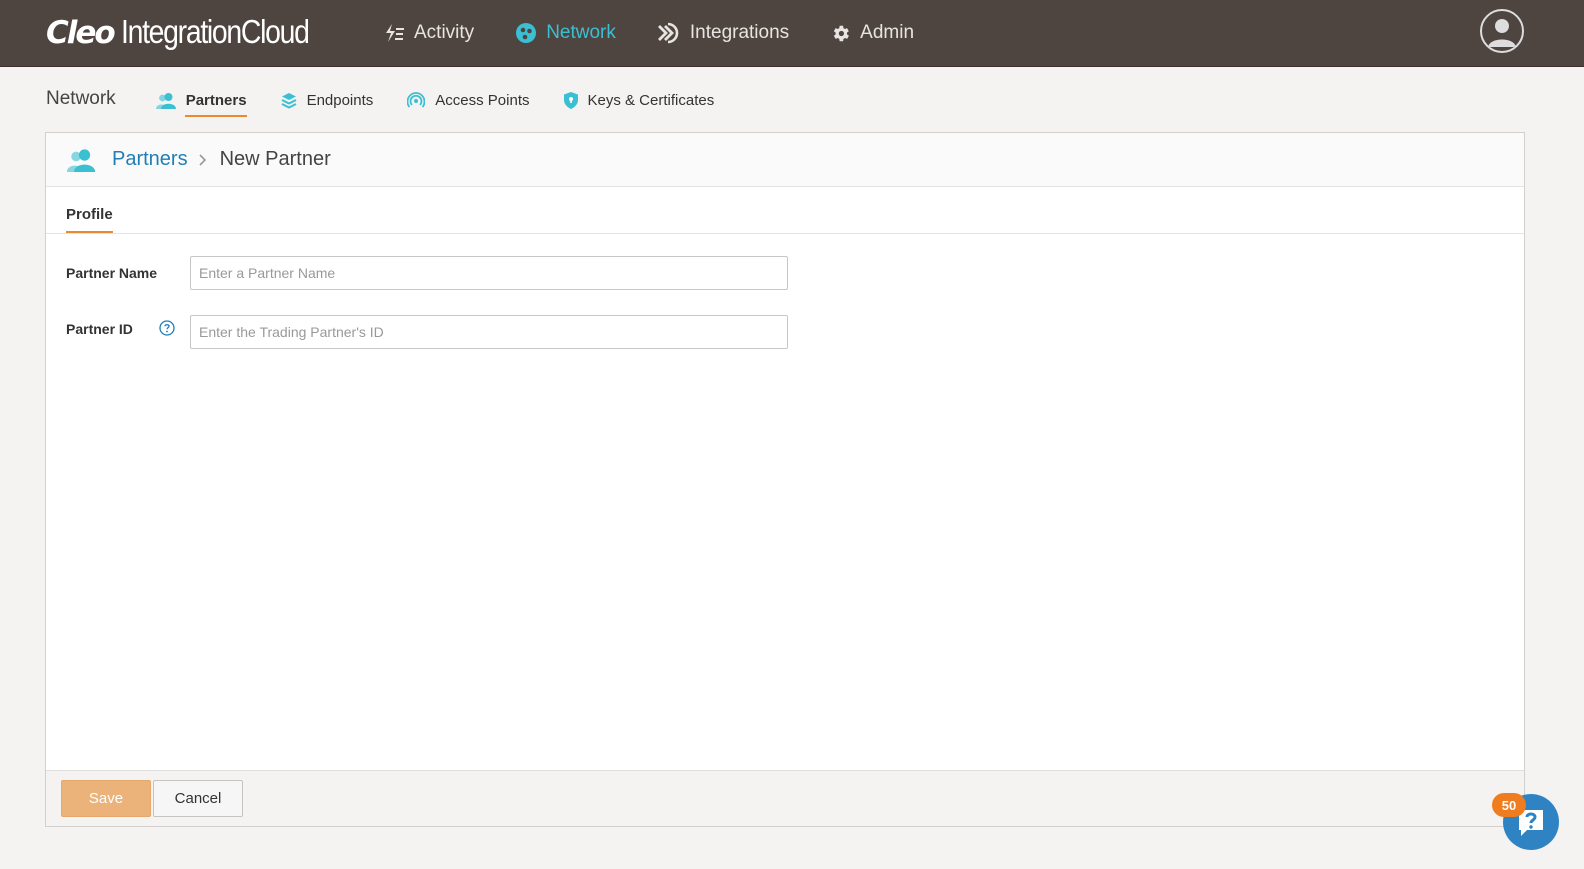 This screenshot has width=1584, height=869. I want to click on user-icon, so click(1502, 33).